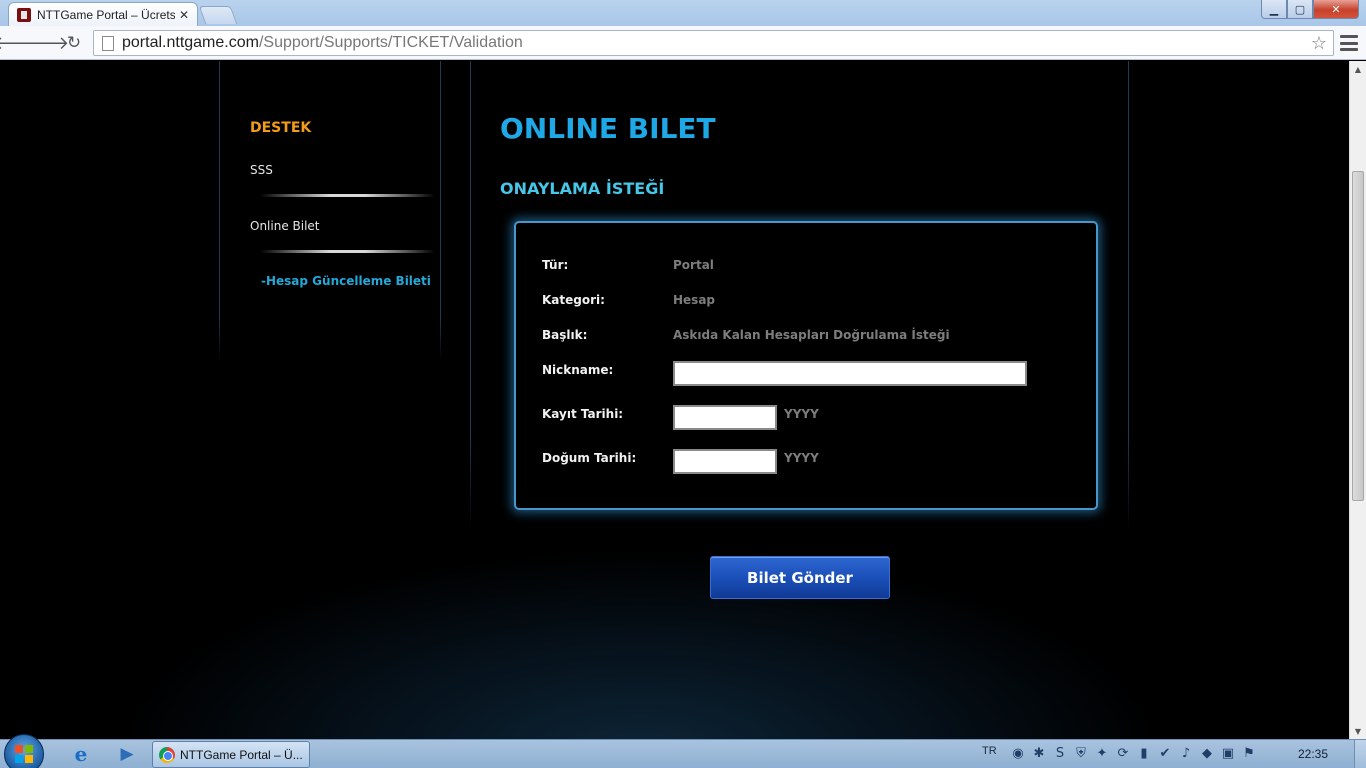 The width and height of the screenshot is (1366, 768). I want to click on page-scrollbar: ▲ ▼, so click(1357, 400).